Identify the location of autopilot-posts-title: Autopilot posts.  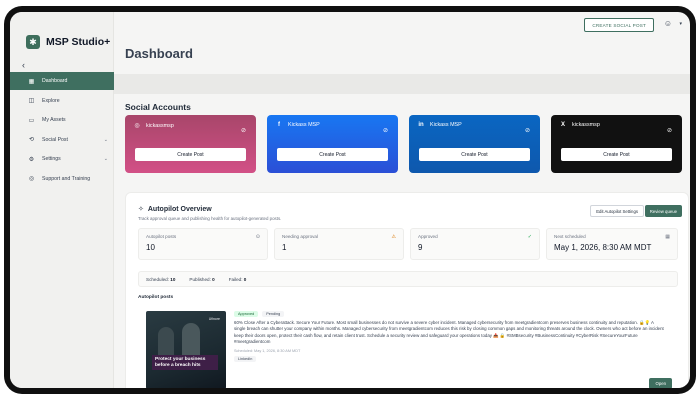
(156, 297).